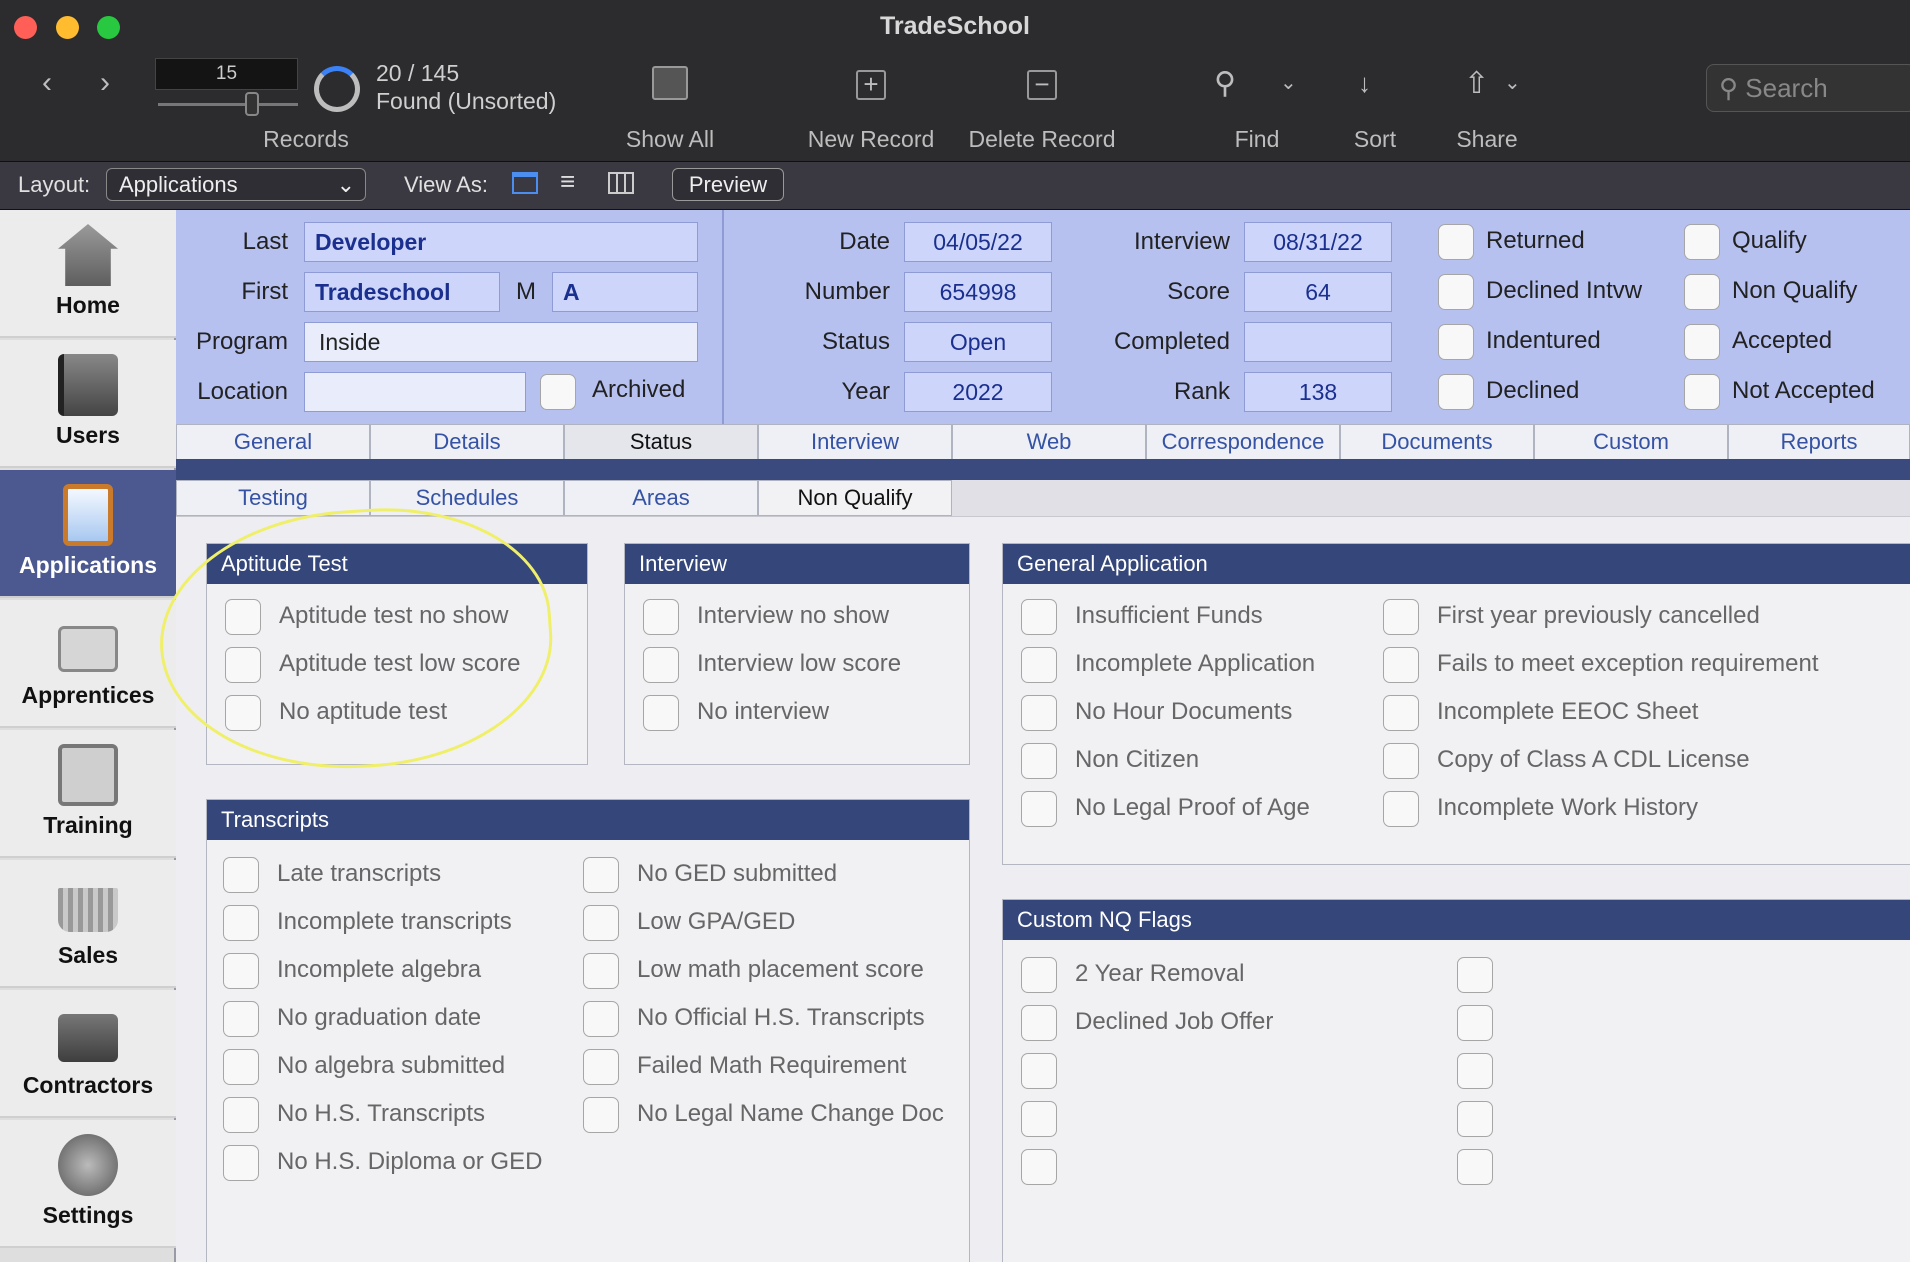 The image size is (1910, 1262). Describe the element at coordinates (501, 242) in the screenshot. I see `last-name-field: Developer` at that location.